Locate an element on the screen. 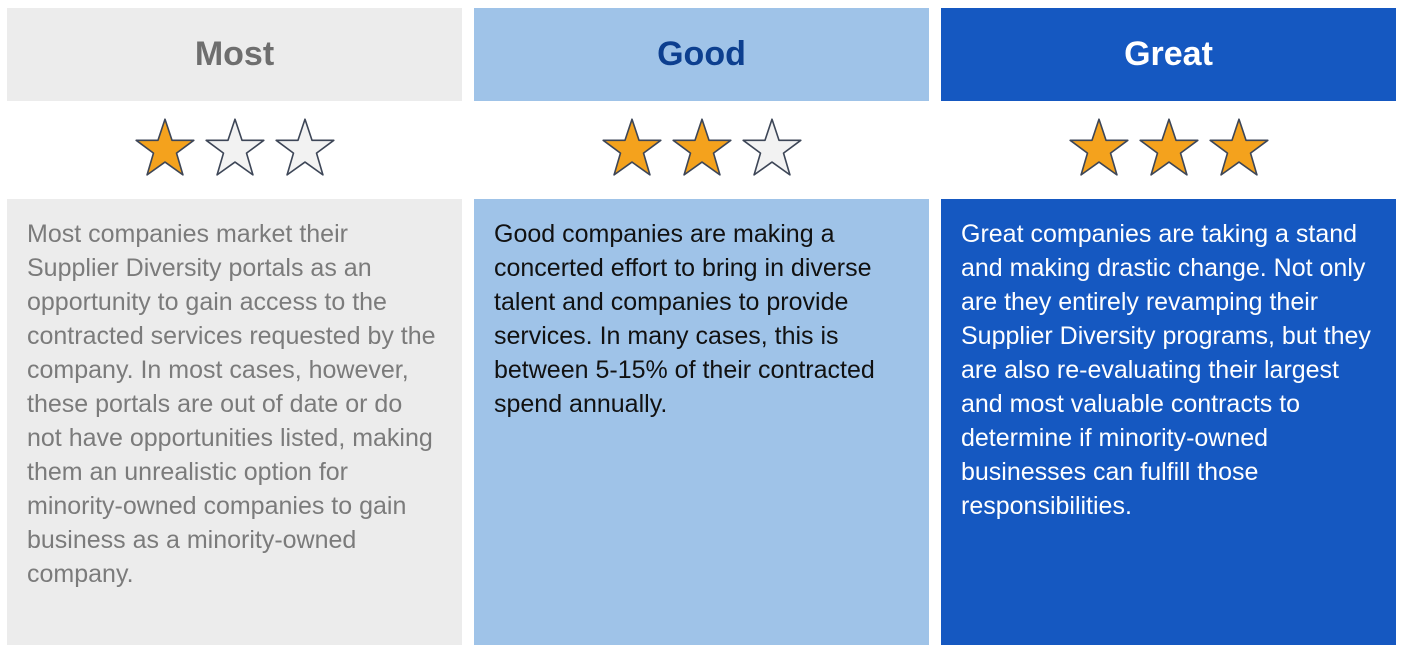 This screenshot has height=657, width=1401. star-rating-good is located at coordinates (701, 148).